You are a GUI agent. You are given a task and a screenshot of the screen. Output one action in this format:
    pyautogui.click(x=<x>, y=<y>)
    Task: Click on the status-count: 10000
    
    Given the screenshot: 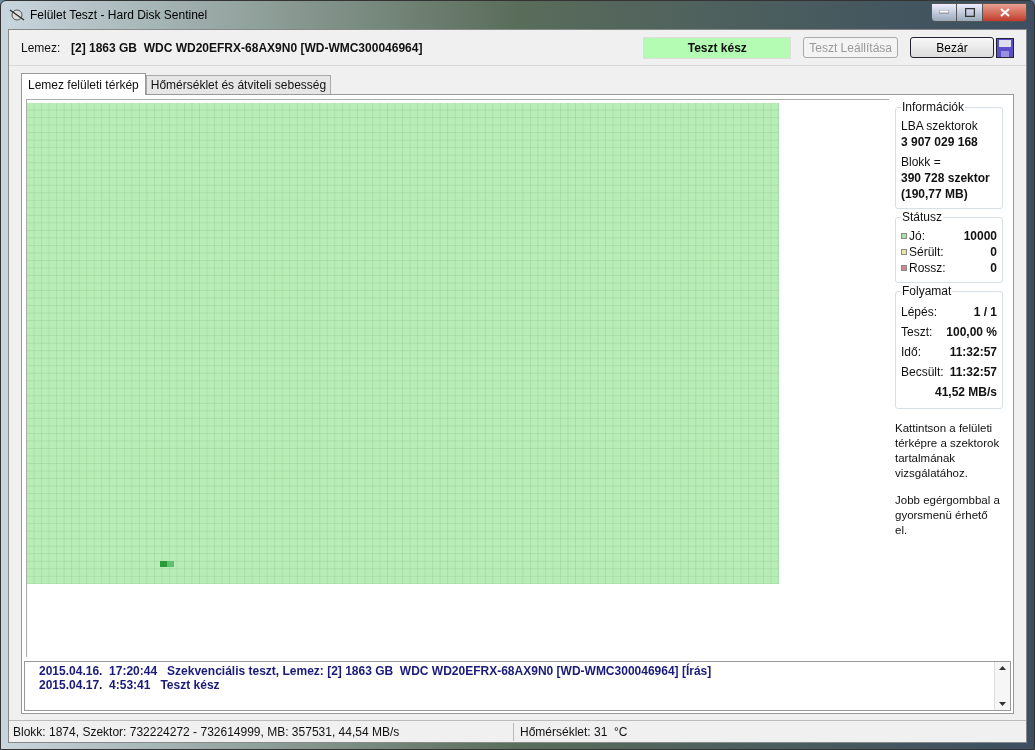 What is the action you would take?
    pyautogui.click(x=980, y=236)
    